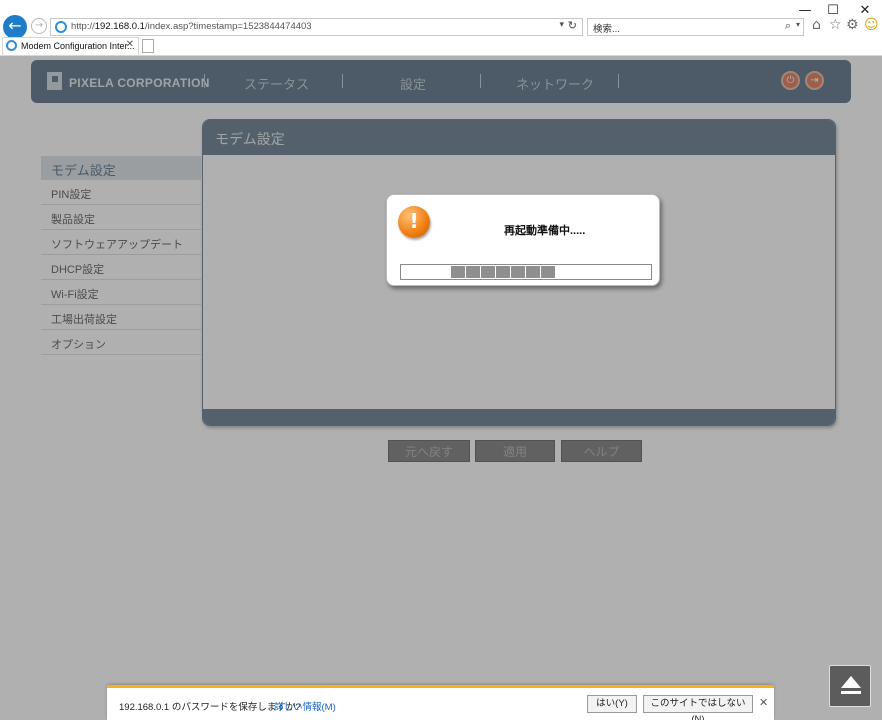 The height and width of the screenshot is (720, 882). I want to click on progress-bar, so click(526, 272).